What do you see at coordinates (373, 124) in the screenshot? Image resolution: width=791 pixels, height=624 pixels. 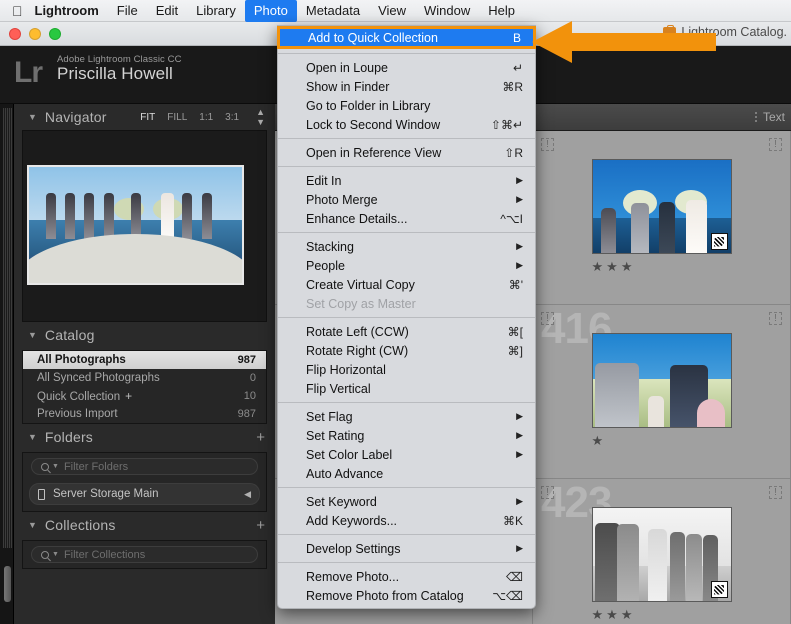 I see `menu-item-label: Lock to Second Window` at bounding box center [373, 124].